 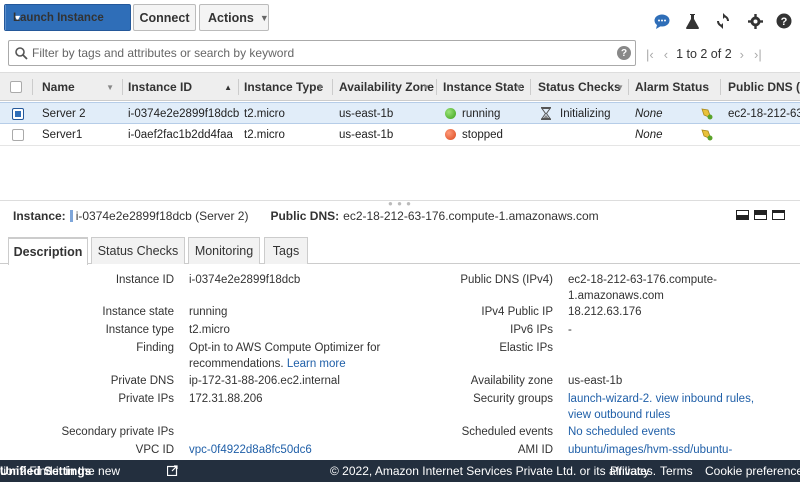 I want to click on column-header-public-dns: Public DNS (I, so click(x=764, y=87).